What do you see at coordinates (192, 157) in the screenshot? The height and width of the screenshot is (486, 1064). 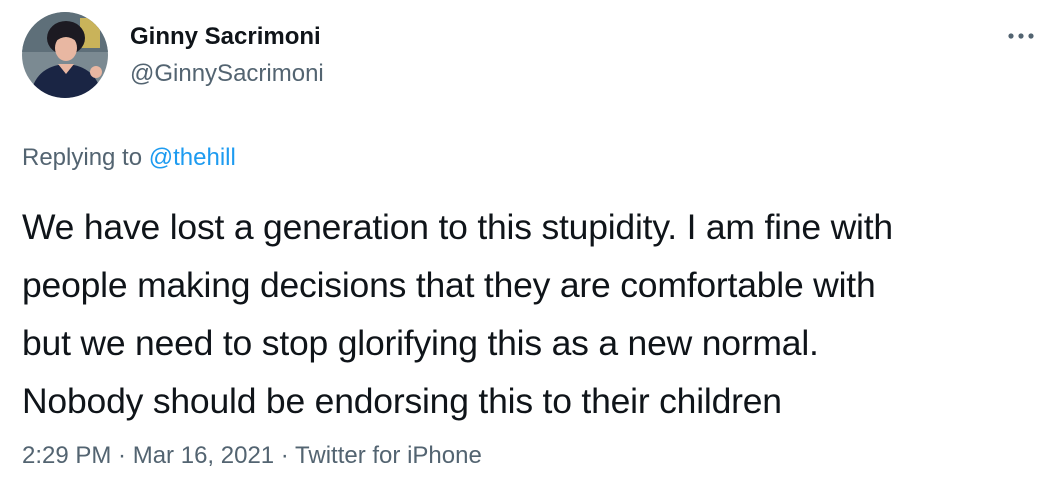 I see `reply-mention-link: @thehill` at bounding box center [192, 157].